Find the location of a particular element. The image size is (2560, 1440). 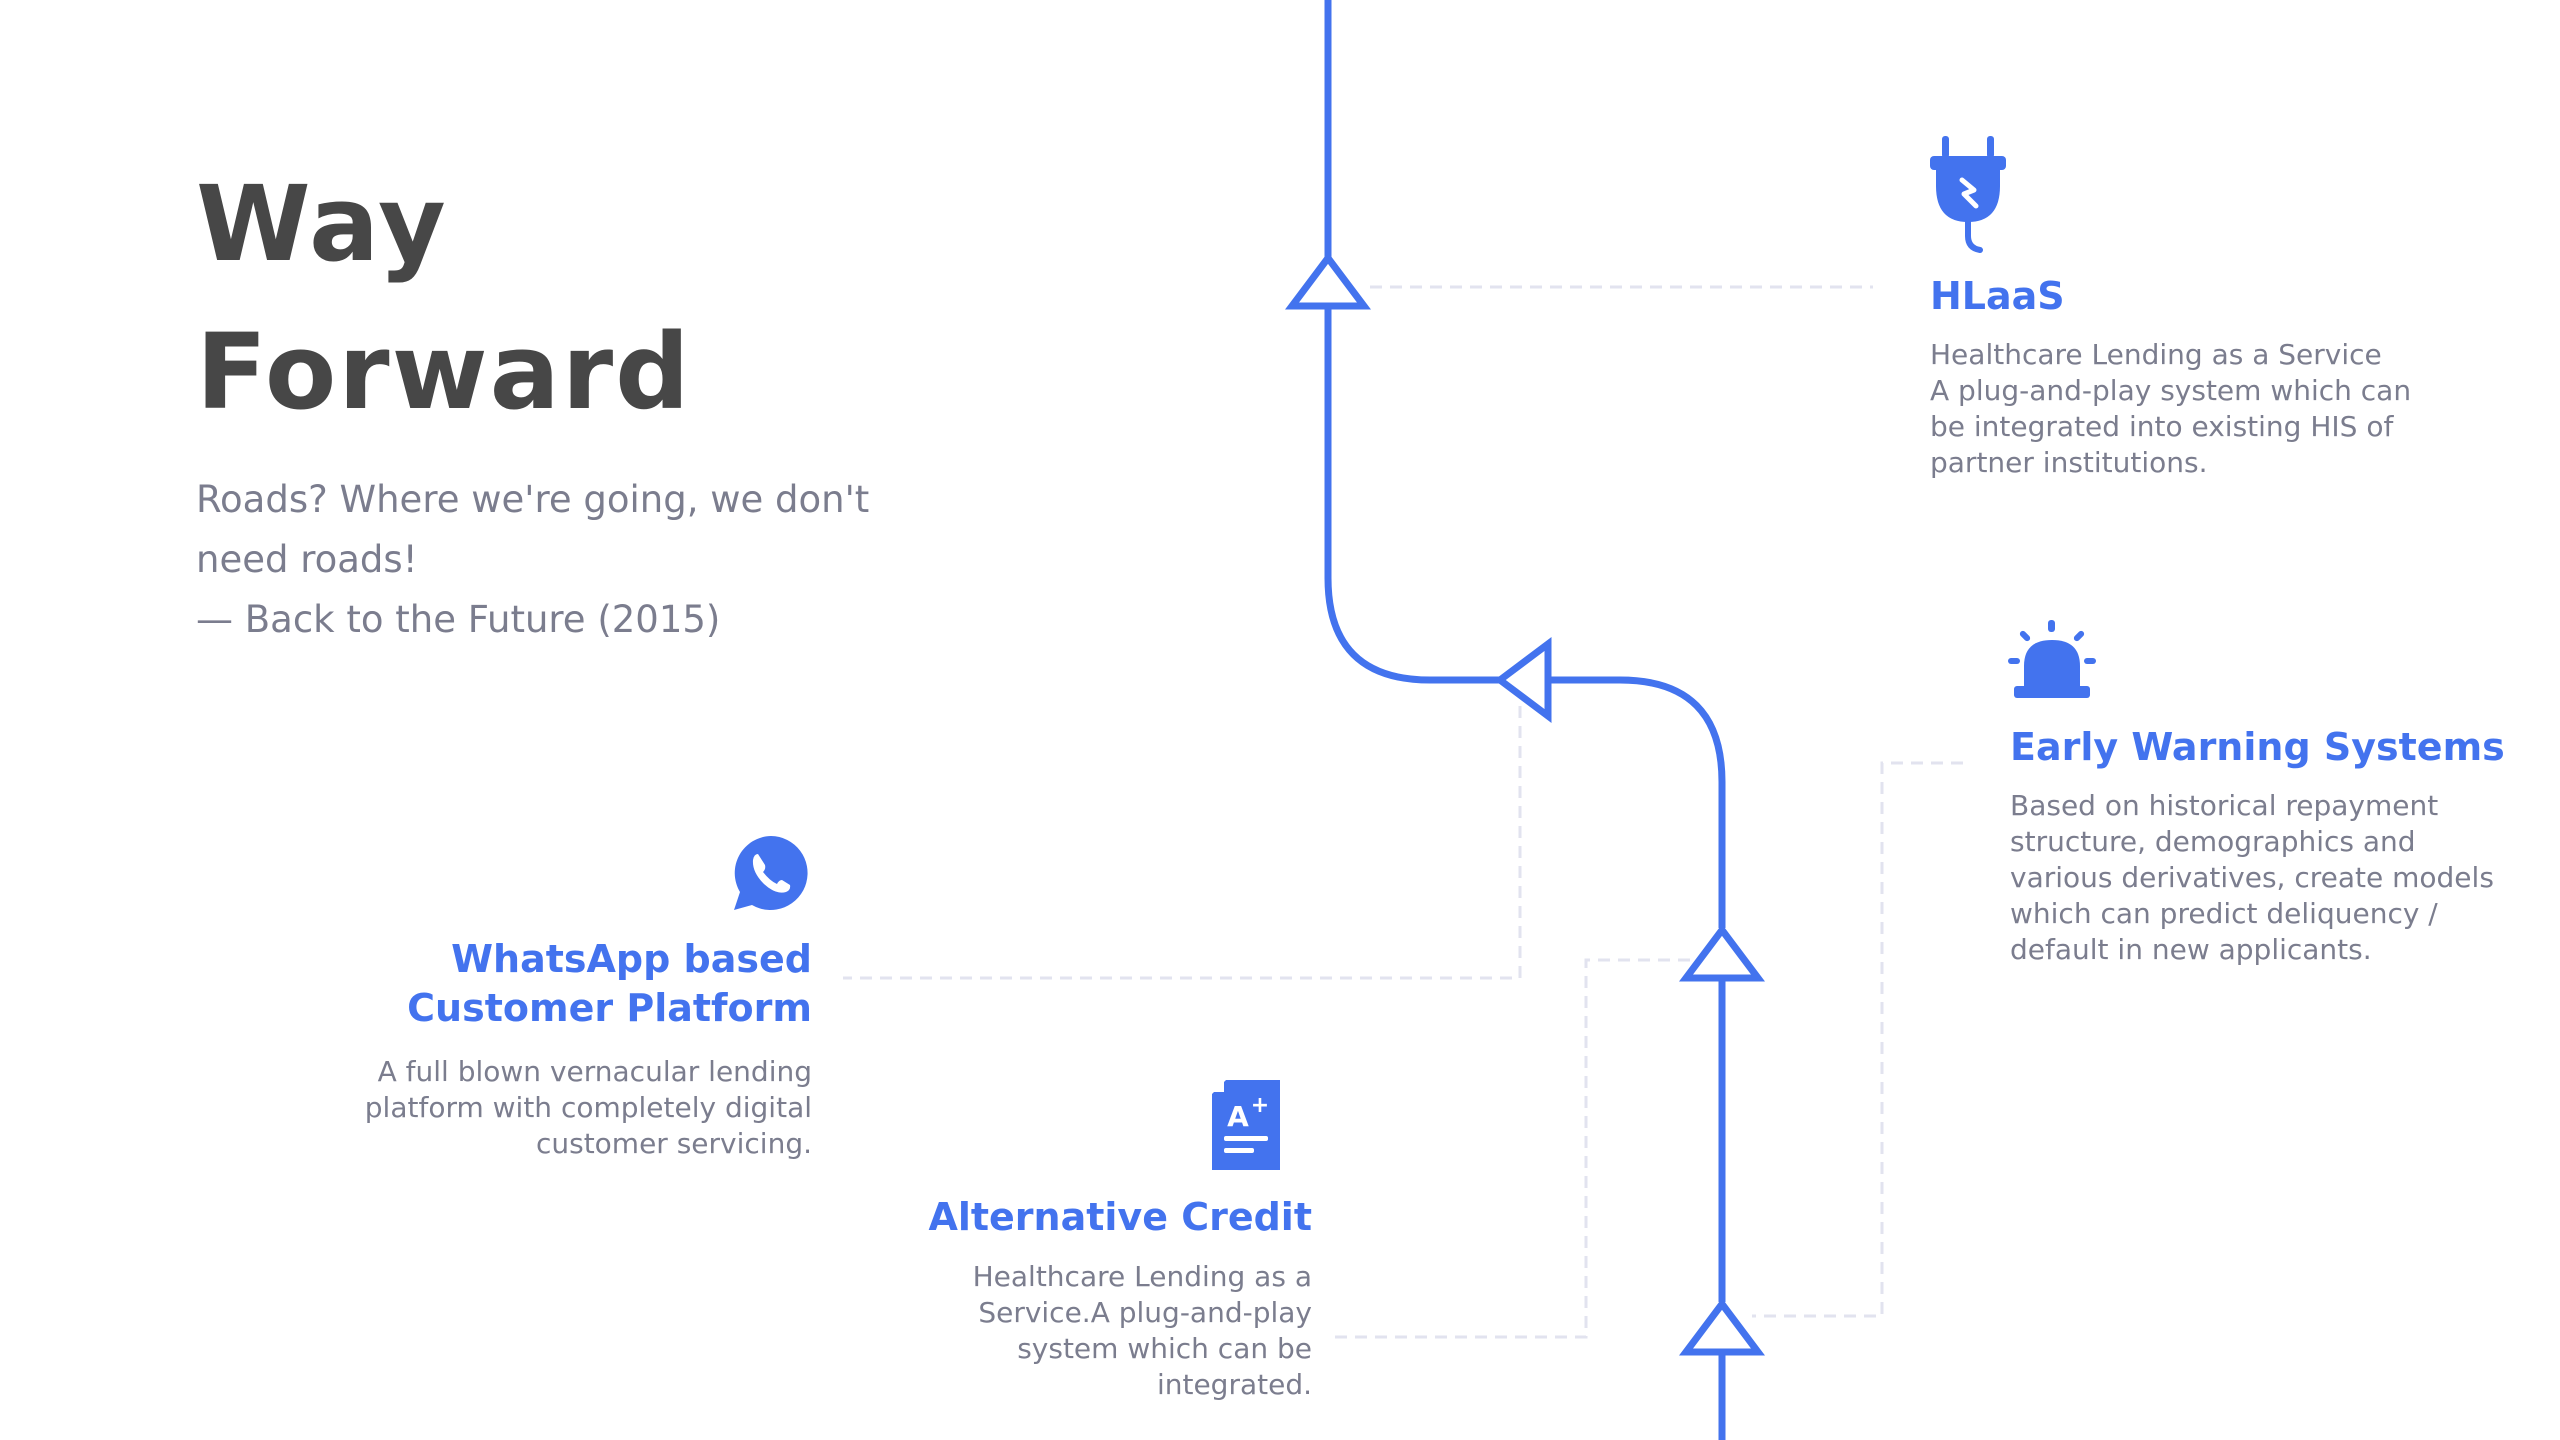

page-title-line-2: Forward is located at coordinates (444, 372).